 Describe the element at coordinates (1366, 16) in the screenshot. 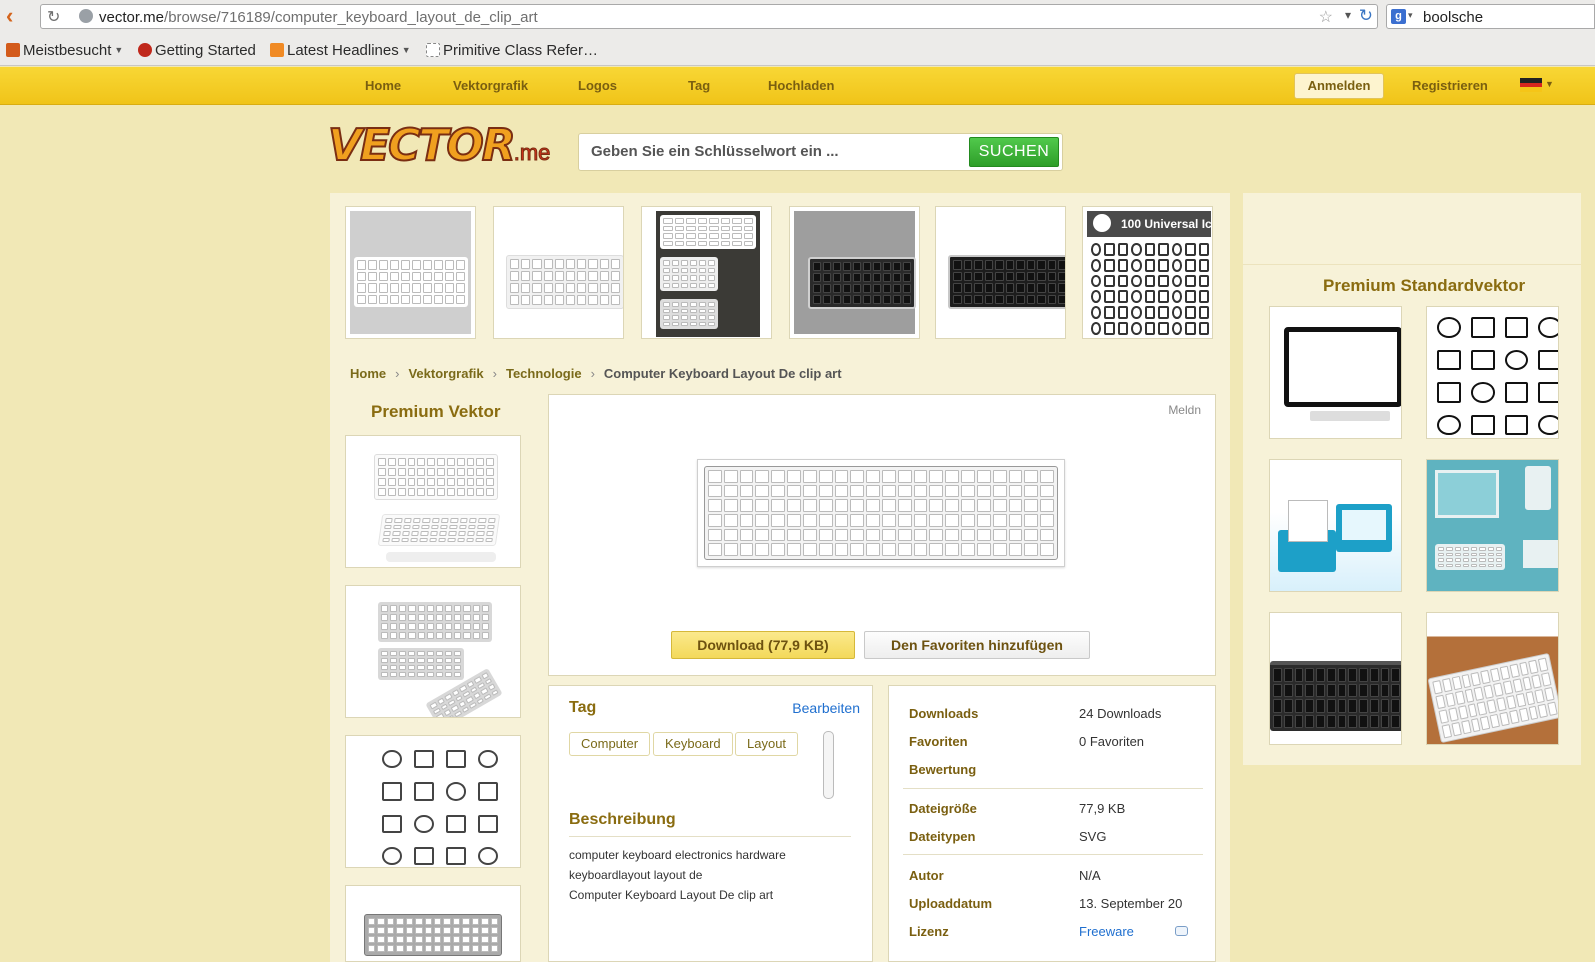

I see `reload-icon: ↻` at that location.